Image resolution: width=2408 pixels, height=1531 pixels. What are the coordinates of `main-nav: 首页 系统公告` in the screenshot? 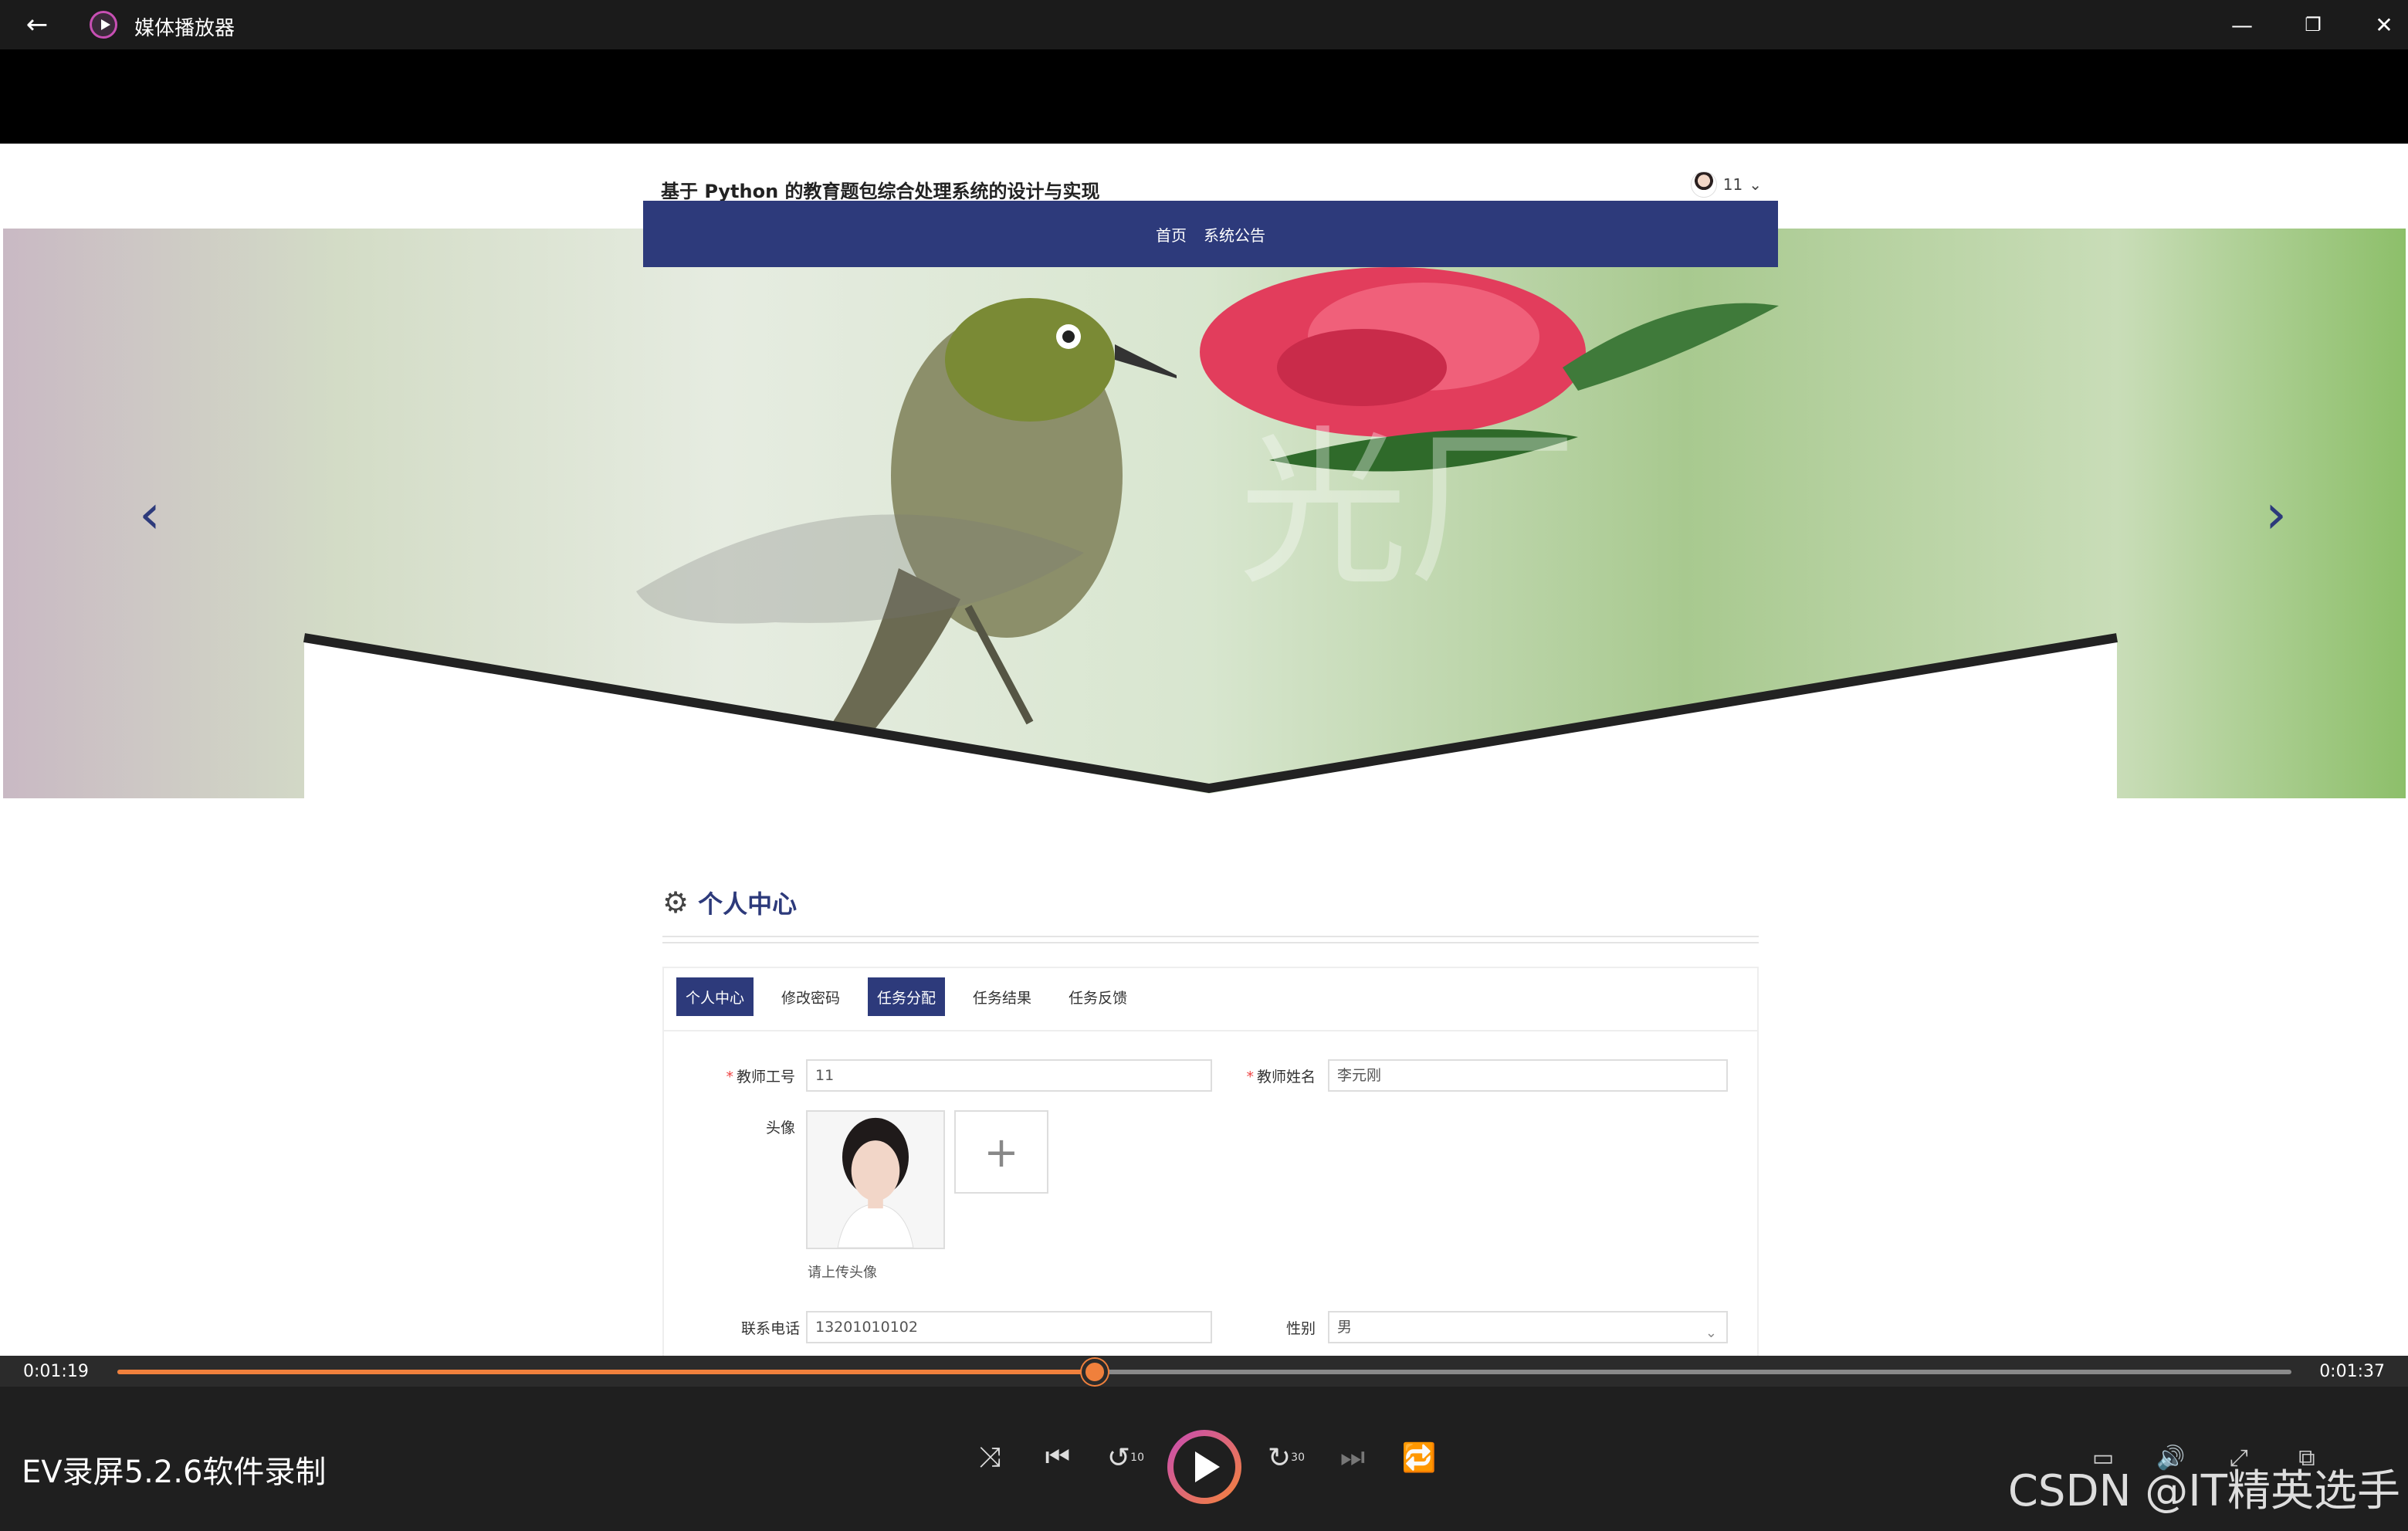 It's located at (1210, 234).